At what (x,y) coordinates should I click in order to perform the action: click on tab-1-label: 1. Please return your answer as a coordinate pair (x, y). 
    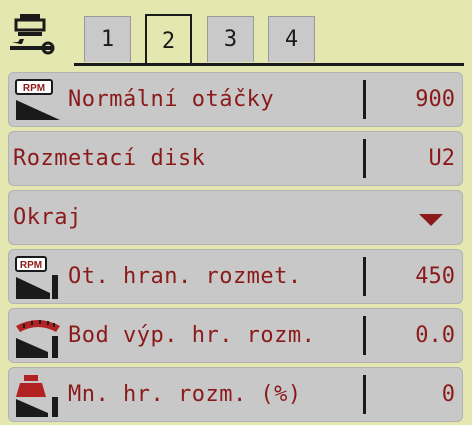
    Looking at the image, I should click on (107, 39).